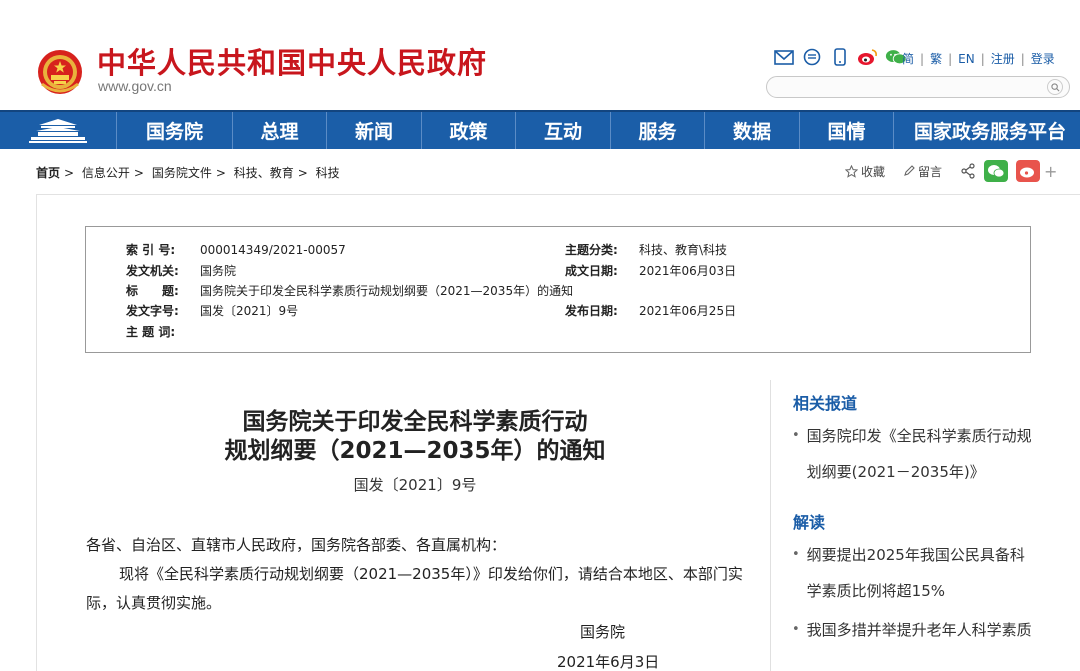 Image resolution: width=1080 pixels, height=671 pixels. I want to click on nav-item-service: 服务, so click(658, 130).